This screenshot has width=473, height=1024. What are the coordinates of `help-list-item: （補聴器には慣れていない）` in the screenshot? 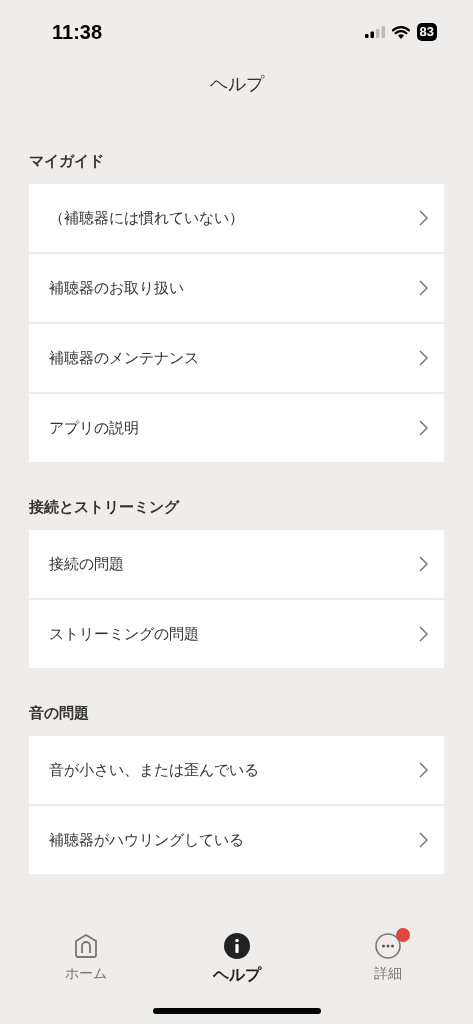 It's located at (236, 218).